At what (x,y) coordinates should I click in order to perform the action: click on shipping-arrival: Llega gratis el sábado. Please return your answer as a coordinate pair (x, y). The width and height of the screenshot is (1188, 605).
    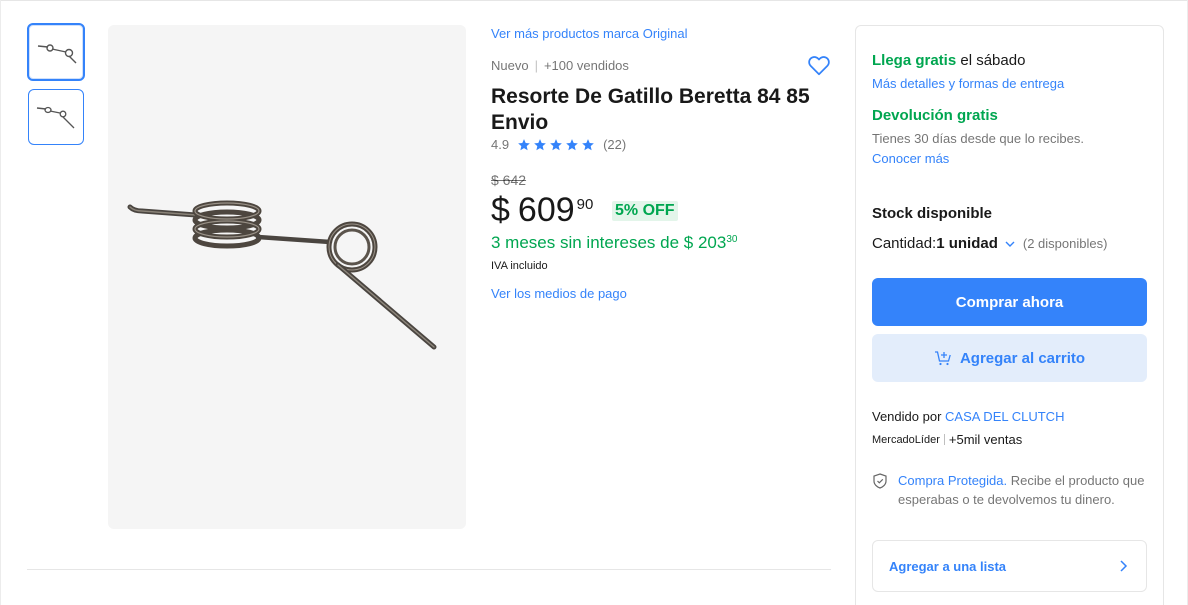
    Looking at the image, I should click on (948, 60).